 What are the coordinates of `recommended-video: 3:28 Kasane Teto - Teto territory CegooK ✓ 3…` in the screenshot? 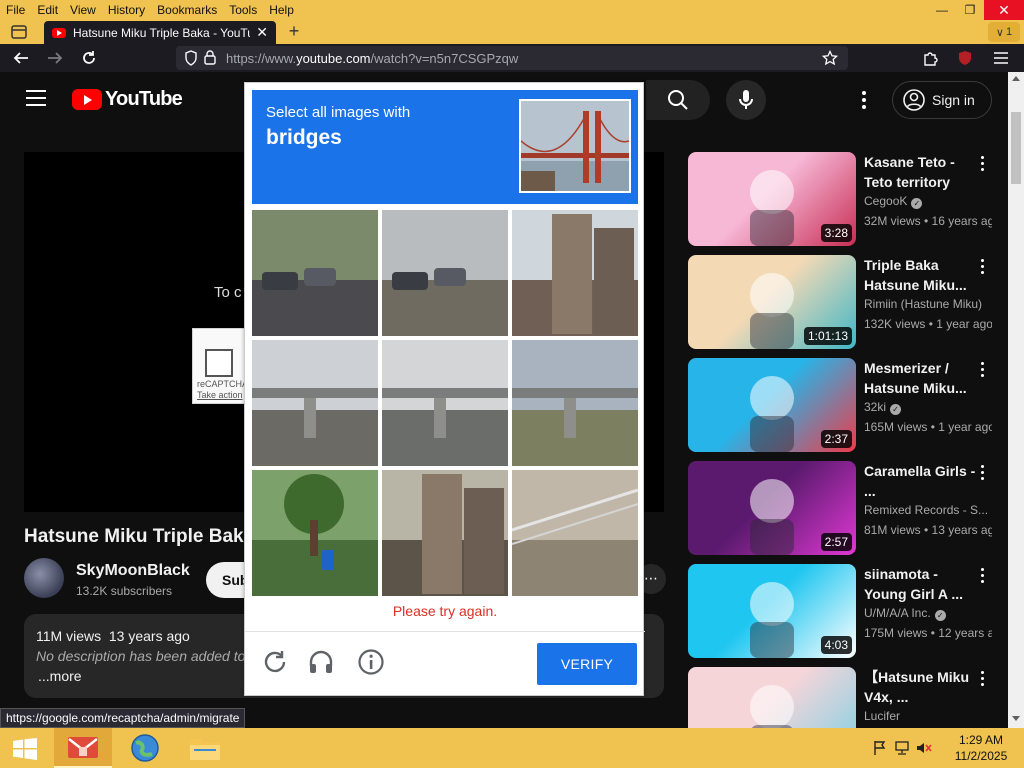 It's located at (848, 199).